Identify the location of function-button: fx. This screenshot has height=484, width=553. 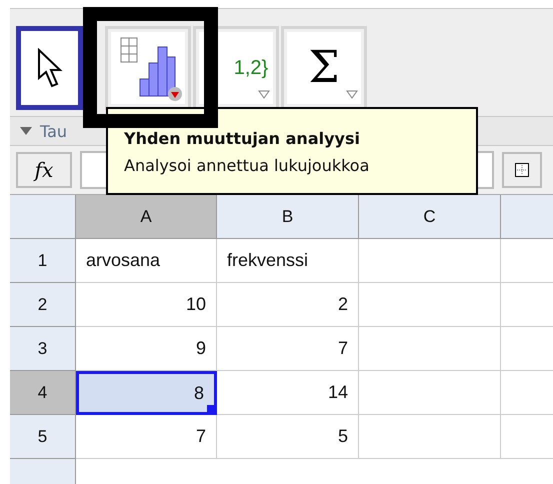
(44, 170).